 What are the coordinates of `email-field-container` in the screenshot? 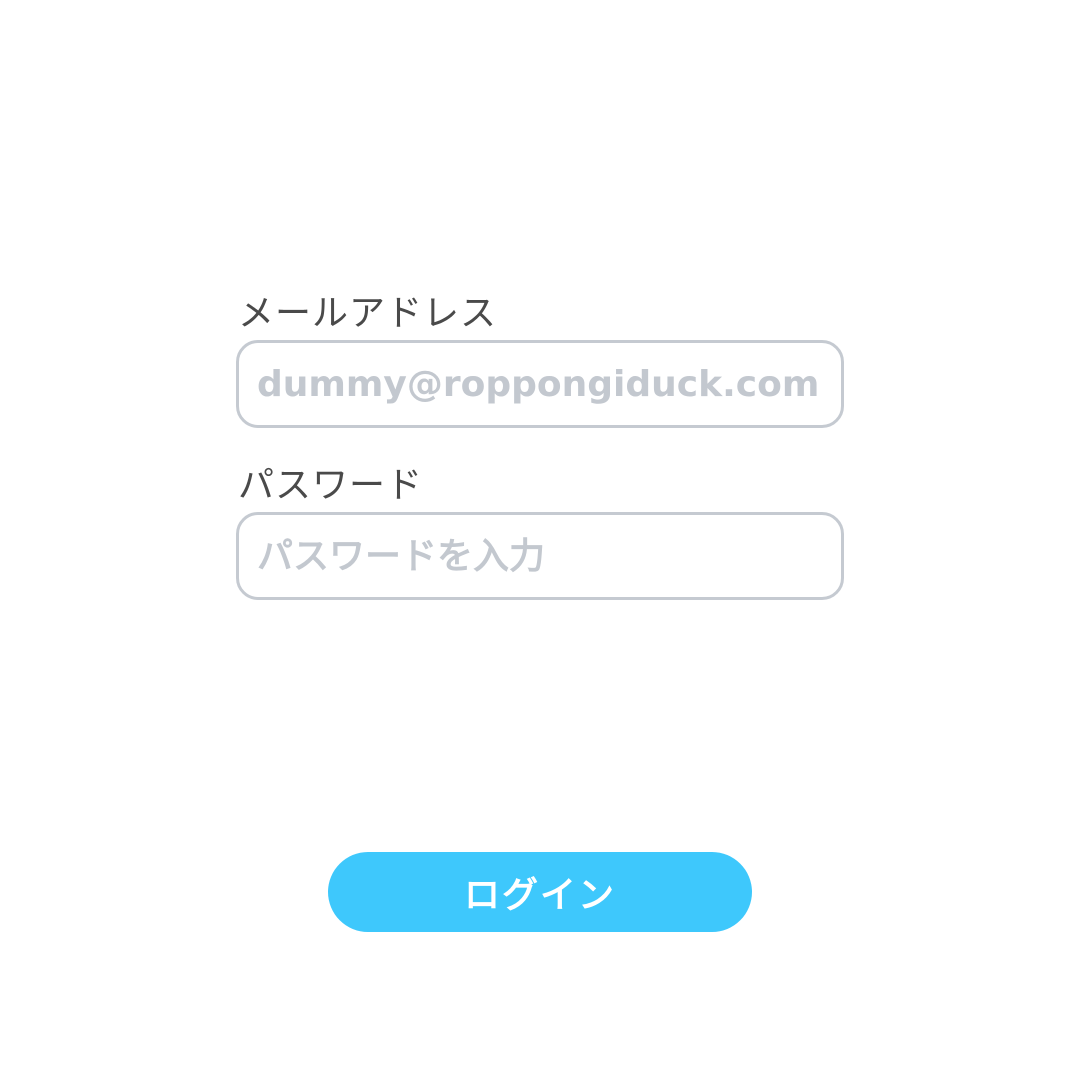 It's located at (540, 384).